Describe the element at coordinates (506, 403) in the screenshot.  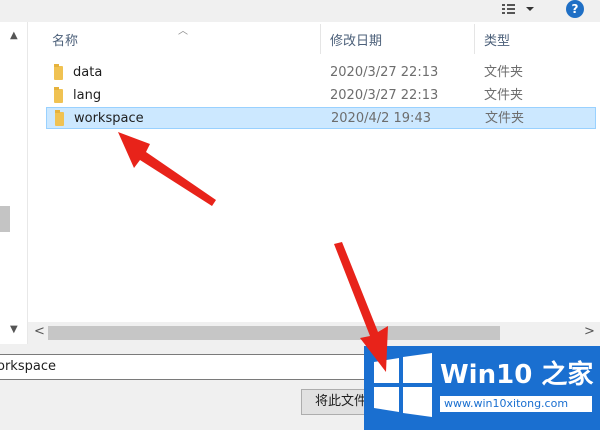
I see `watermark-url: www.win10xitong.com` at that location.